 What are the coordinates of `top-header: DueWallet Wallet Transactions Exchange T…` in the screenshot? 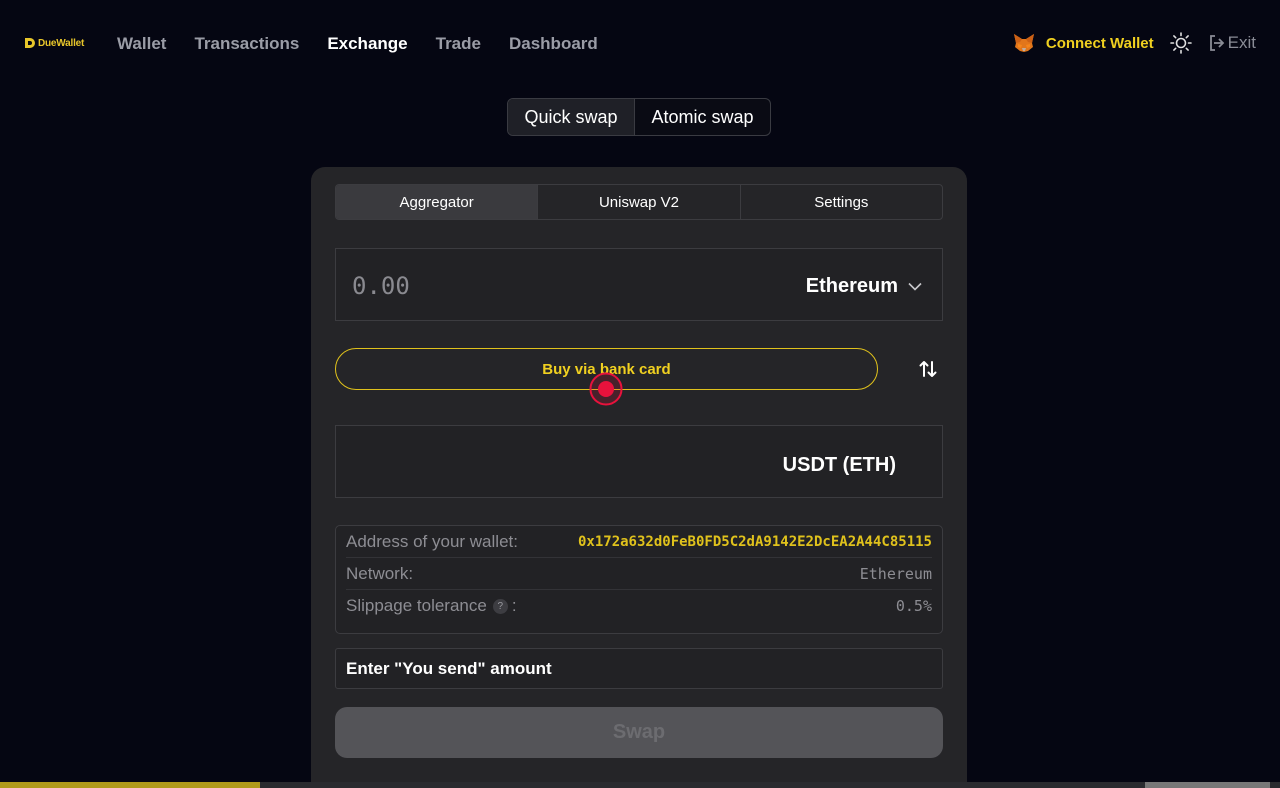 It's located at (640, 44).